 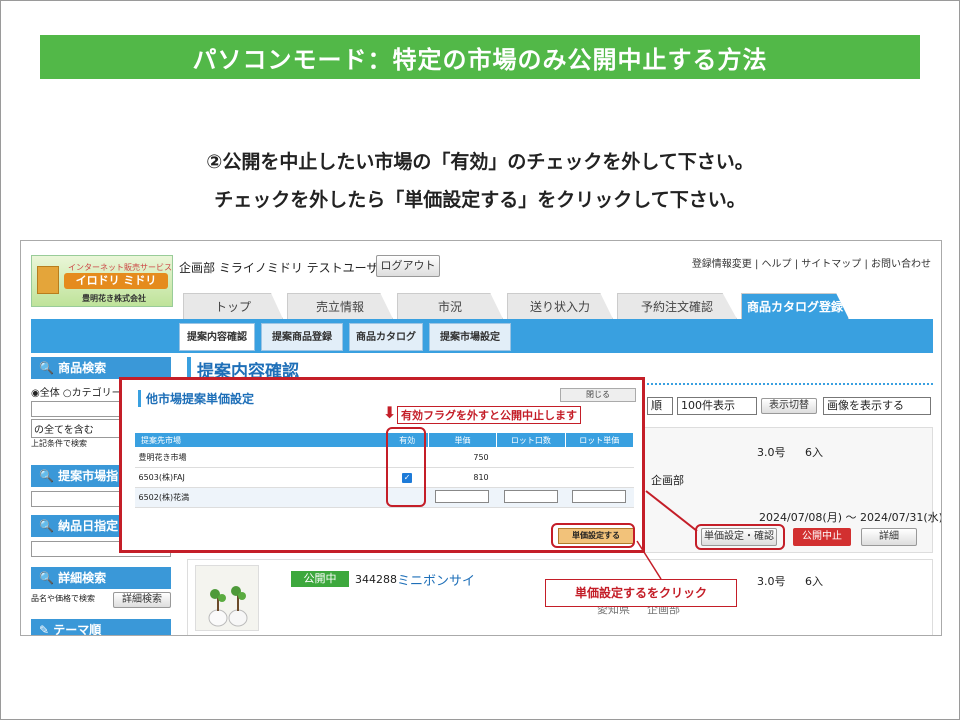 What do you see at coordinates (649, 560) in the screenshot?
I see `click-note-pointer` at bounding box center [649, 560].